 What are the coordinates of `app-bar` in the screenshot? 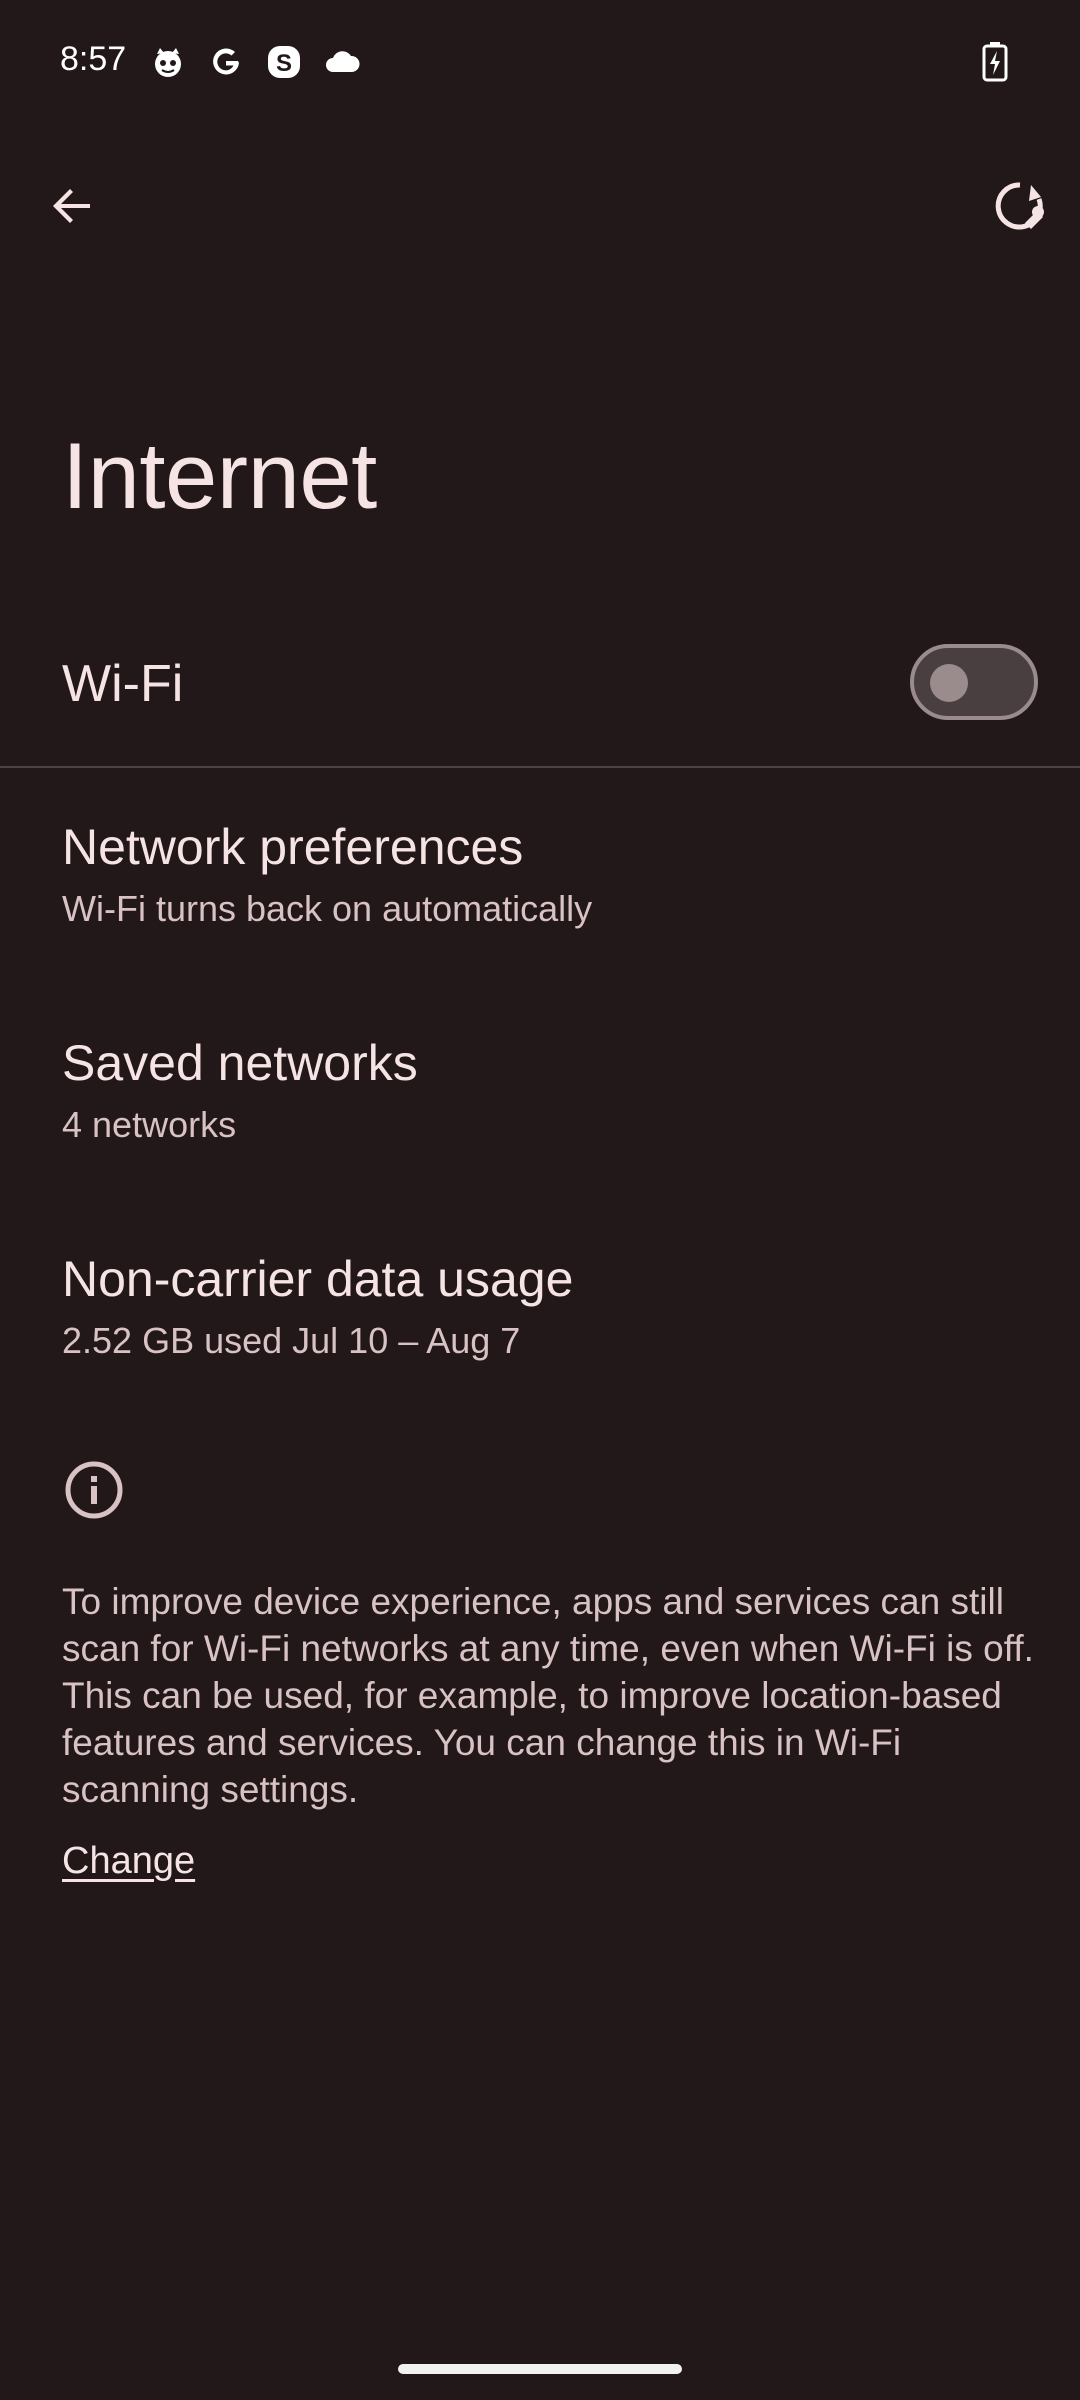 It's located at (540, 205).